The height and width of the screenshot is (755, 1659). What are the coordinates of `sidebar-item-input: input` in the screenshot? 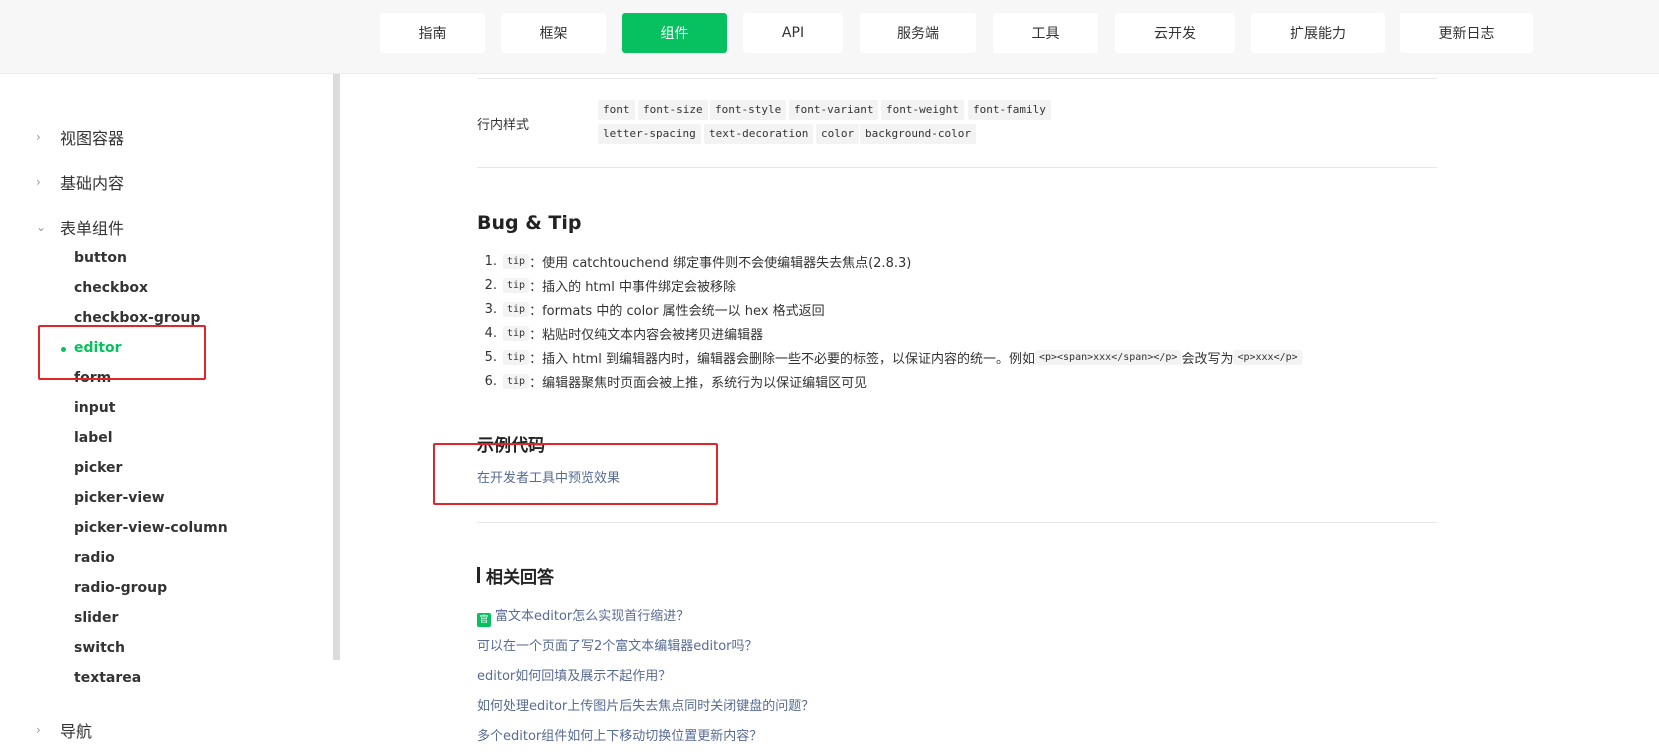 It's located at (94, 408).